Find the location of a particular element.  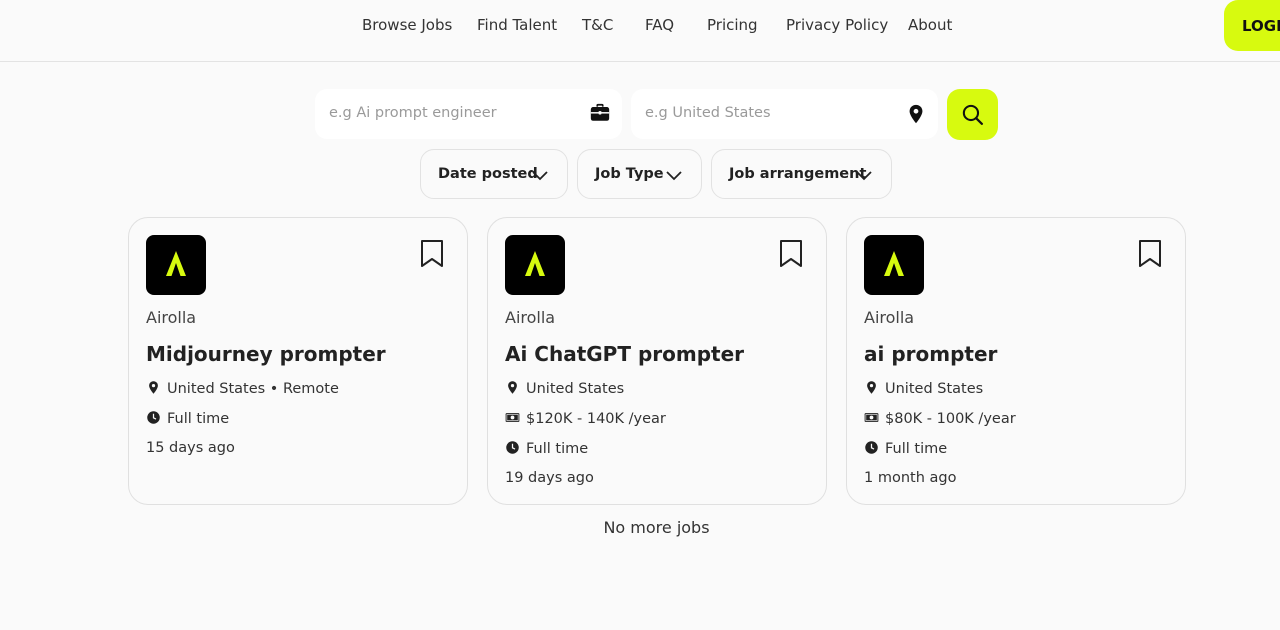

location-text: United States • Remote is located at coordinates (253, 389).